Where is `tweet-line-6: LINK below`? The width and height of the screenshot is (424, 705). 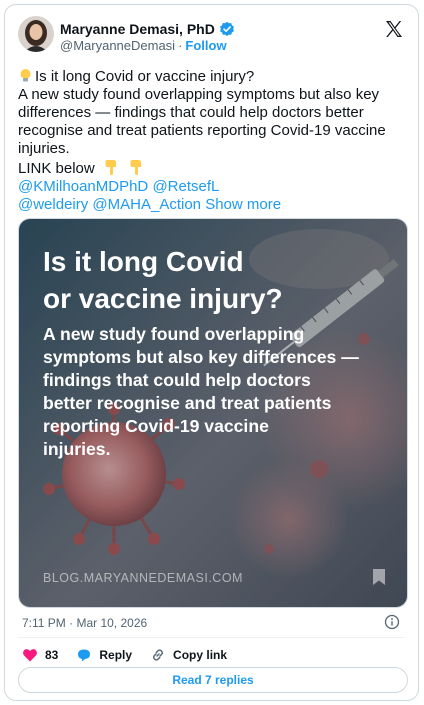
tweet-line-6: LINK below is located at coordinates (214, 168).